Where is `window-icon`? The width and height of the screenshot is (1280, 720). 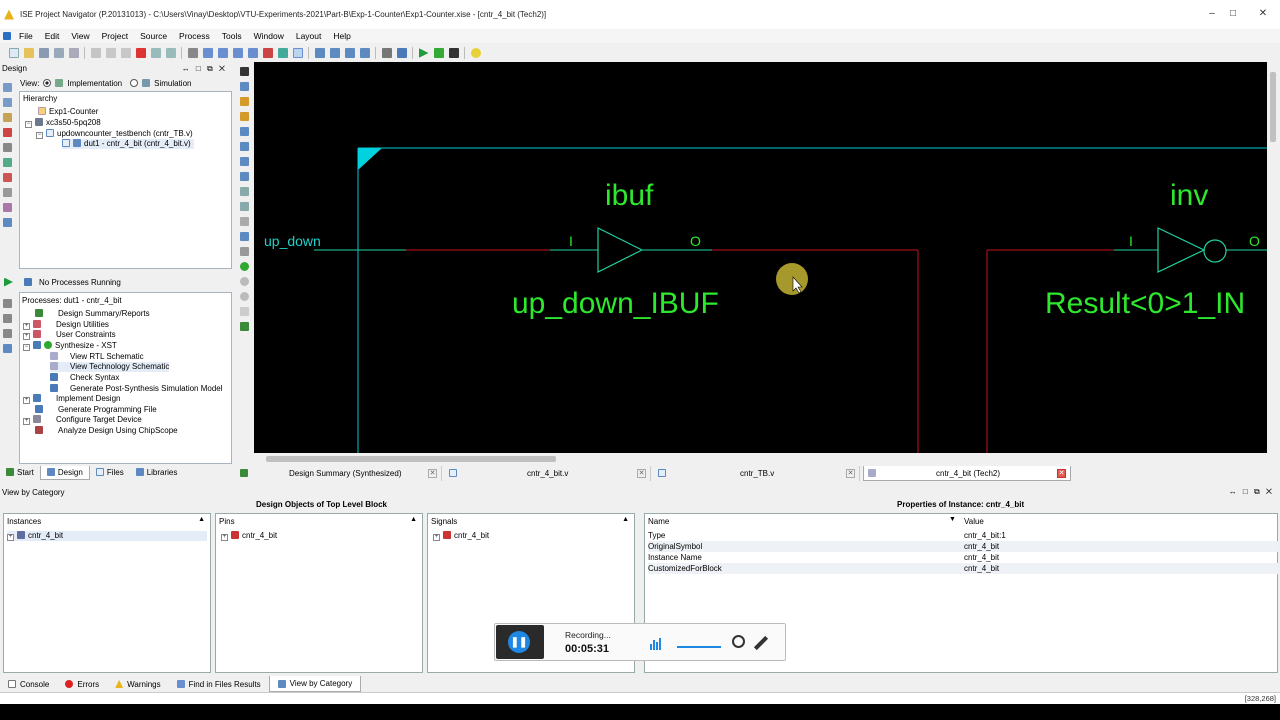 window-icon is located at coordinates (364, 53).